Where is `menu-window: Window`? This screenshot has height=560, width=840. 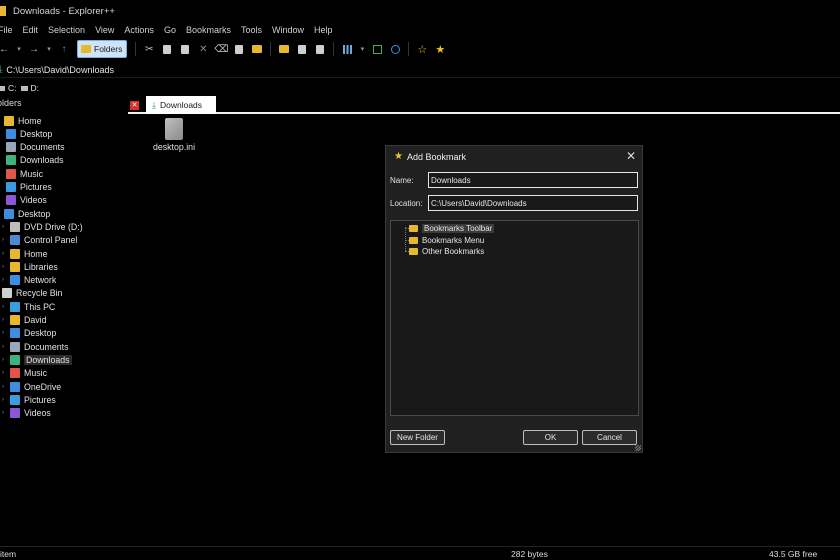 menu-window: Window is located at coordinates (288, 30).